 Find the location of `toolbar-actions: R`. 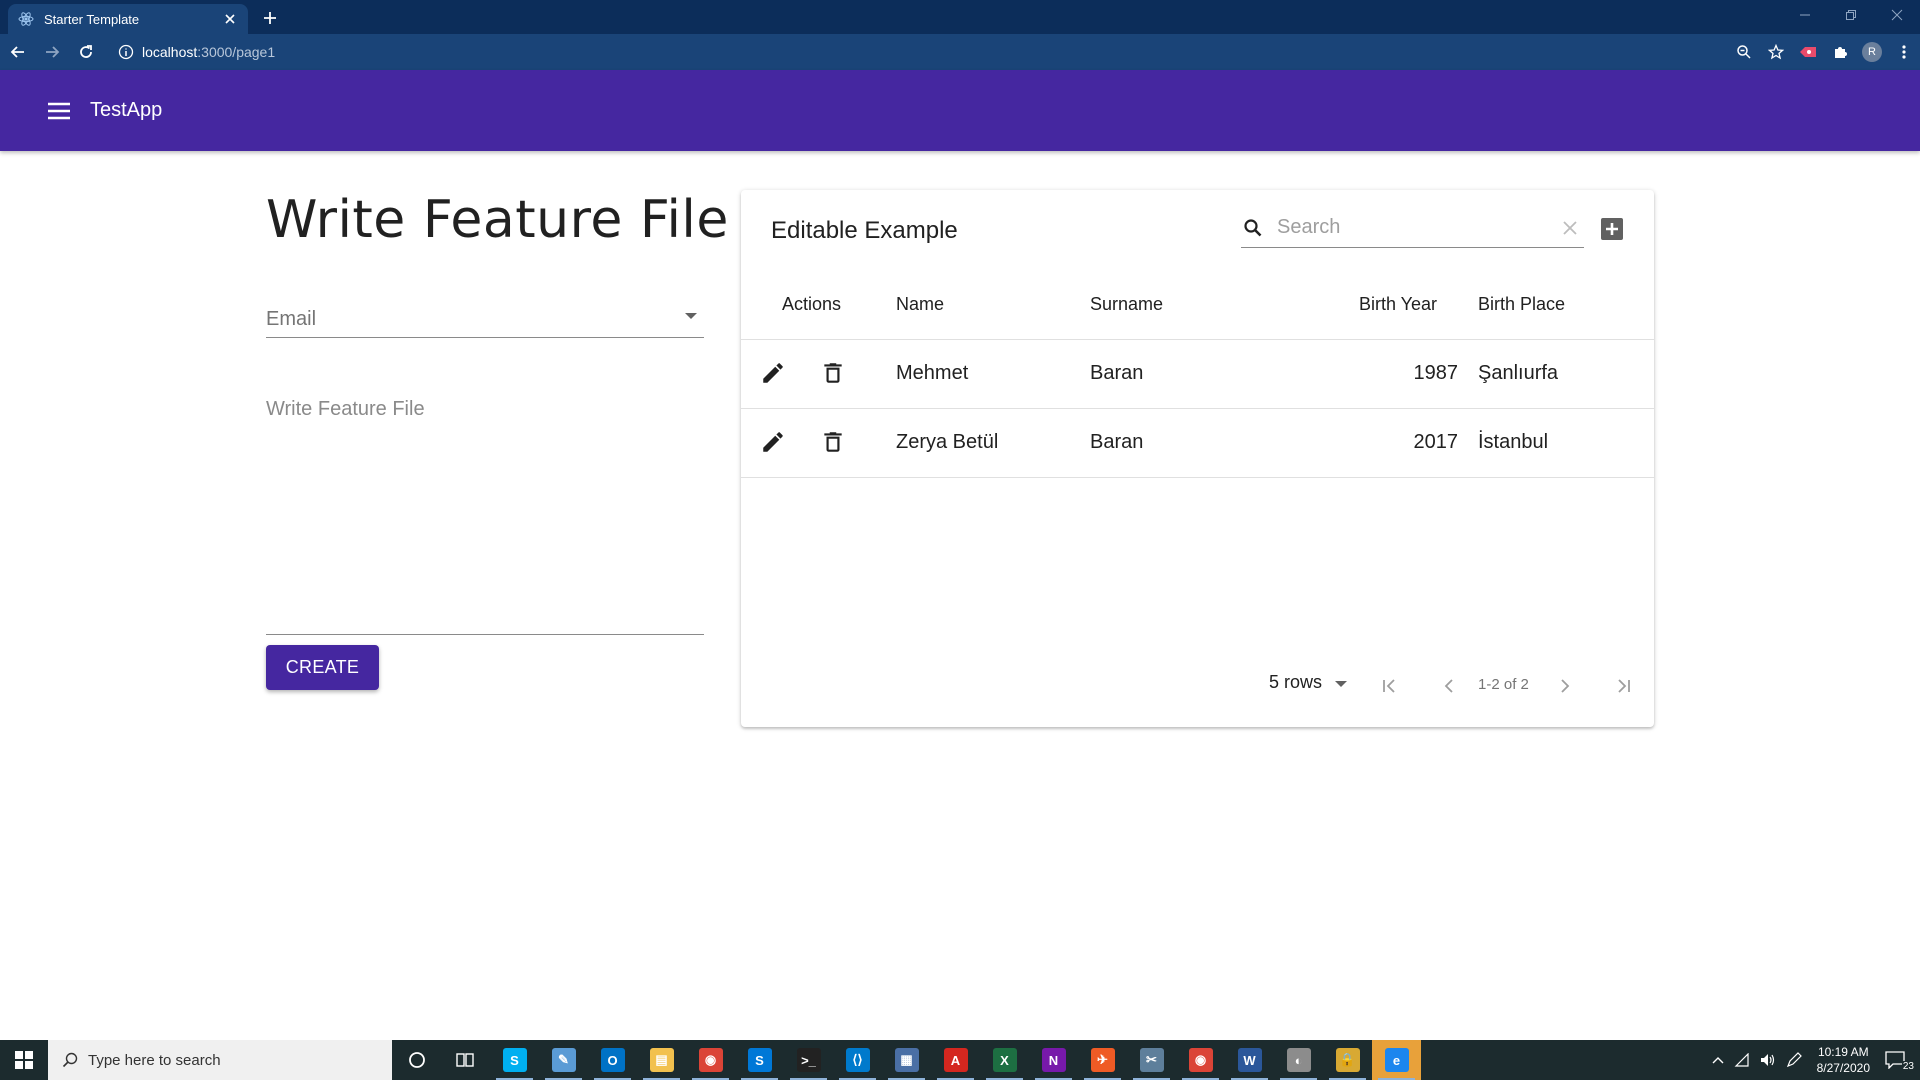

toolbar-actions: R is located at coordinates (1824, 52).